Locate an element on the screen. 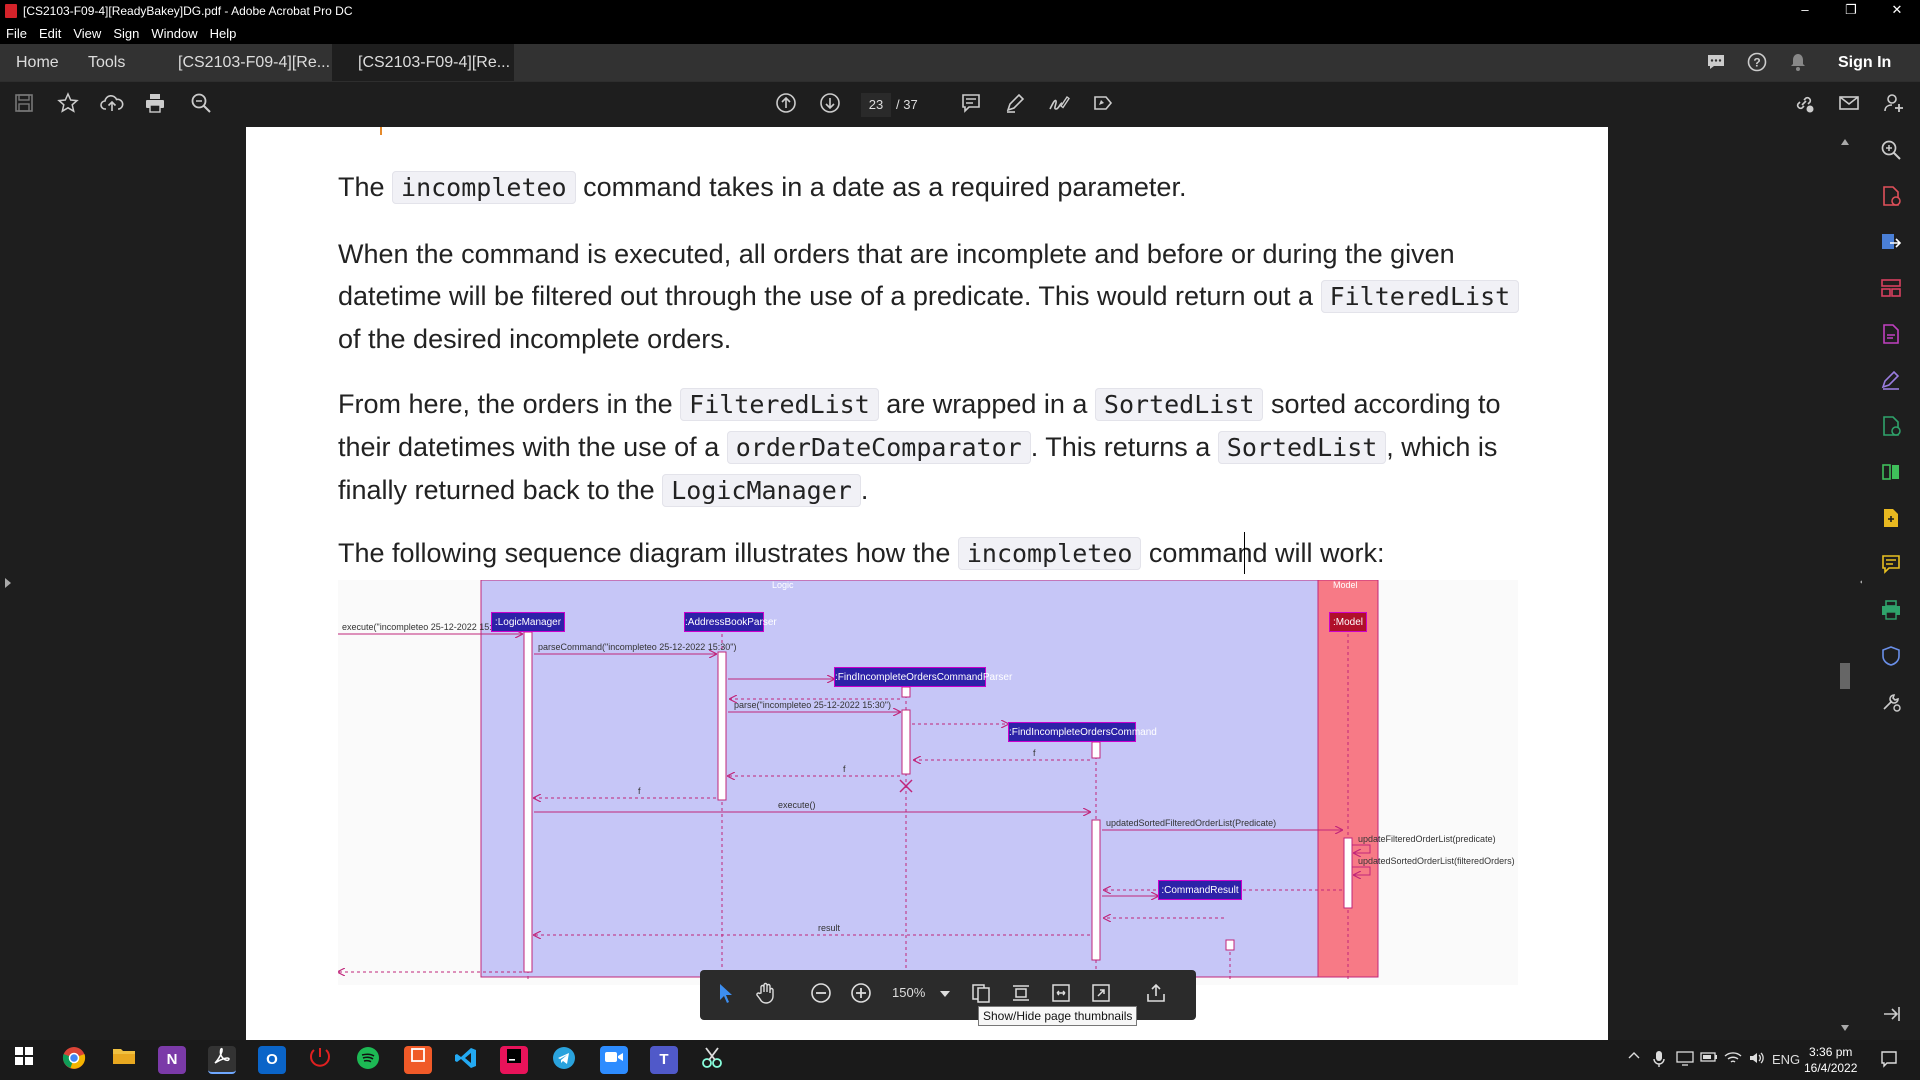 The height and width of the screenshot is (1080, 1920). sign-icon is located at coordinates (1059, 105).